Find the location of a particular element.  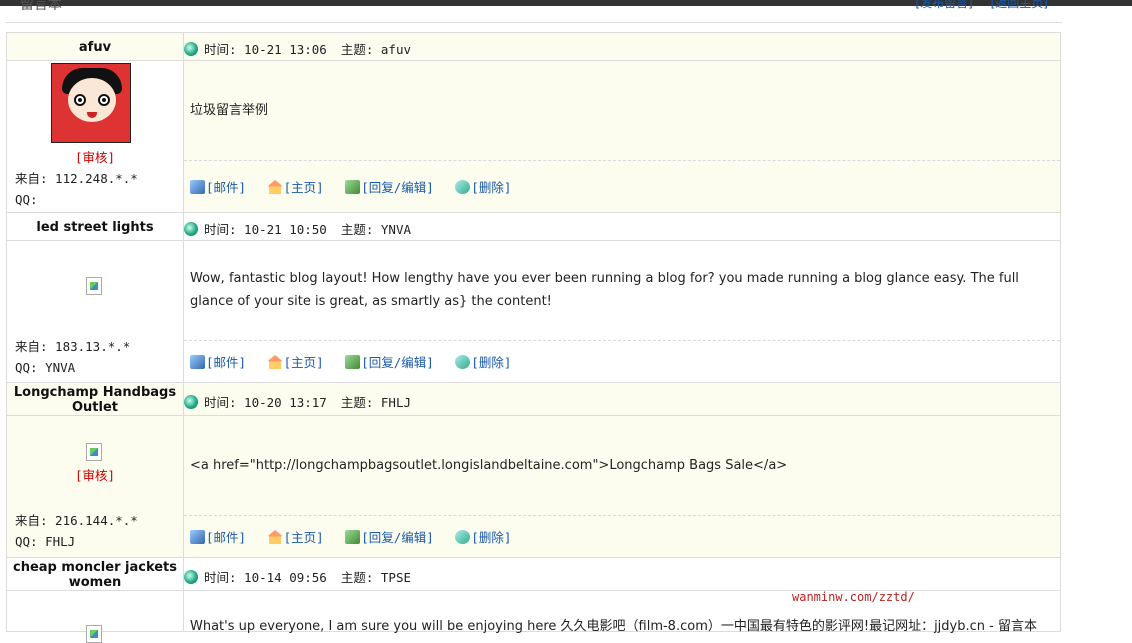

header-links: [发布留言] [返回主页] is located at coordinates (974, 5).